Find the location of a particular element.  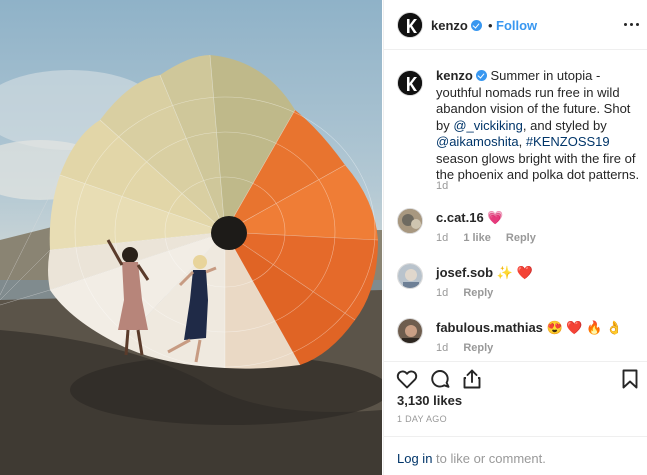

comment-line: josef.sob ✨ ❤️ is located at coordinates (484, 273).